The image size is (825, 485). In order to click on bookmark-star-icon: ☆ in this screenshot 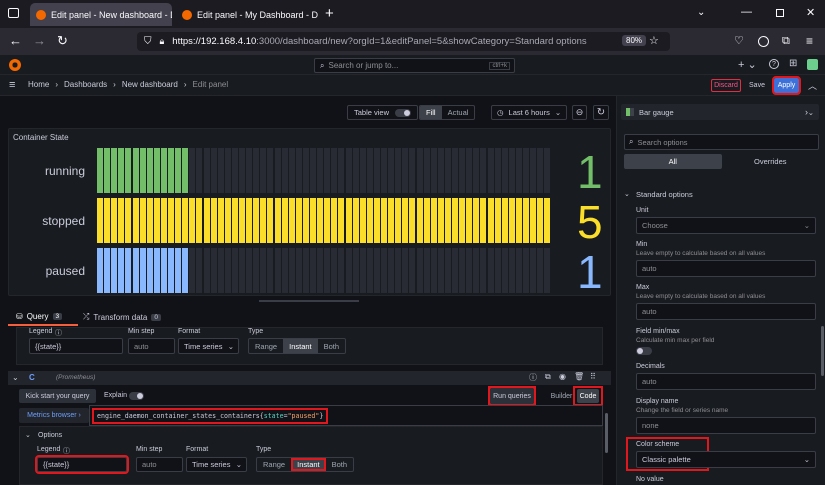, I will do `click(654, 40)`.